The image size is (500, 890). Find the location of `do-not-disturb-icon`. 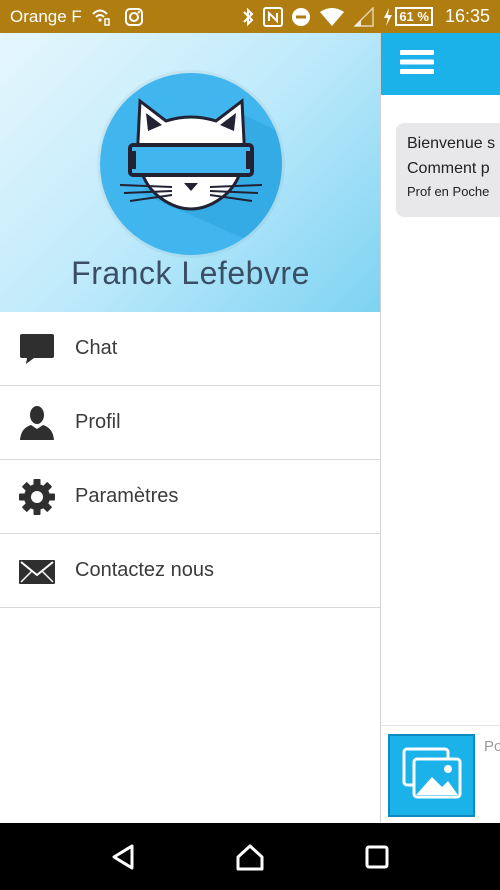

do-not-disturb-icon is located at coordinates (301, 17).